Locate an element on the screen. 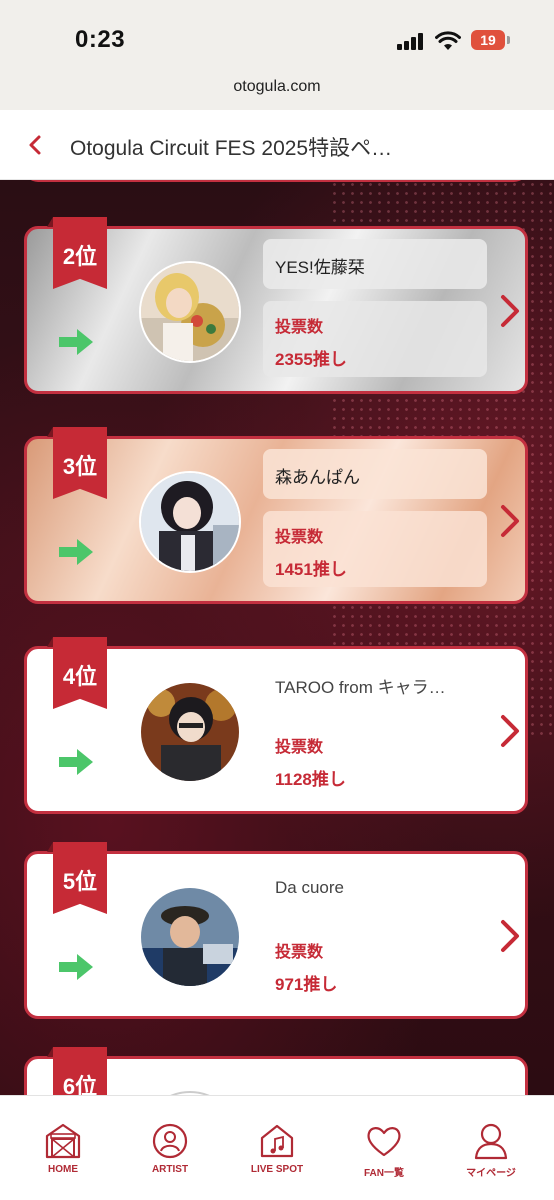 The width and height of the screenshot is (554, 1200). ranking-card: 3位 森あんぱん 投票数 1451推し is located at coordinates (276, 515).